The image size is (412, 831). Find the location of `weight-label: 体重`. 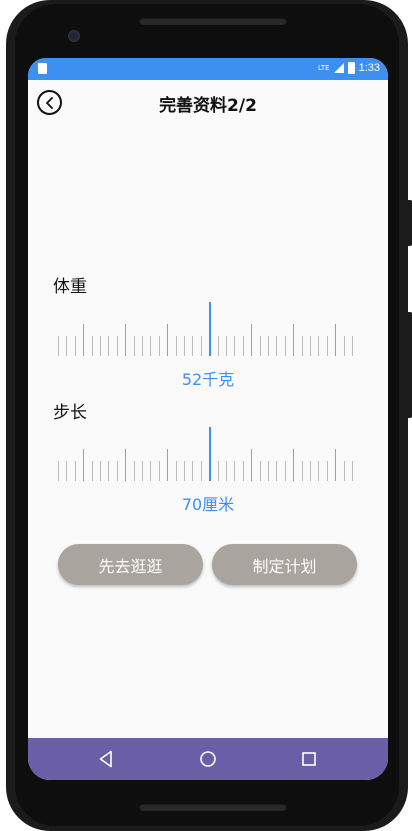

weight-label: 体重 is located at coordinates (70, 287).